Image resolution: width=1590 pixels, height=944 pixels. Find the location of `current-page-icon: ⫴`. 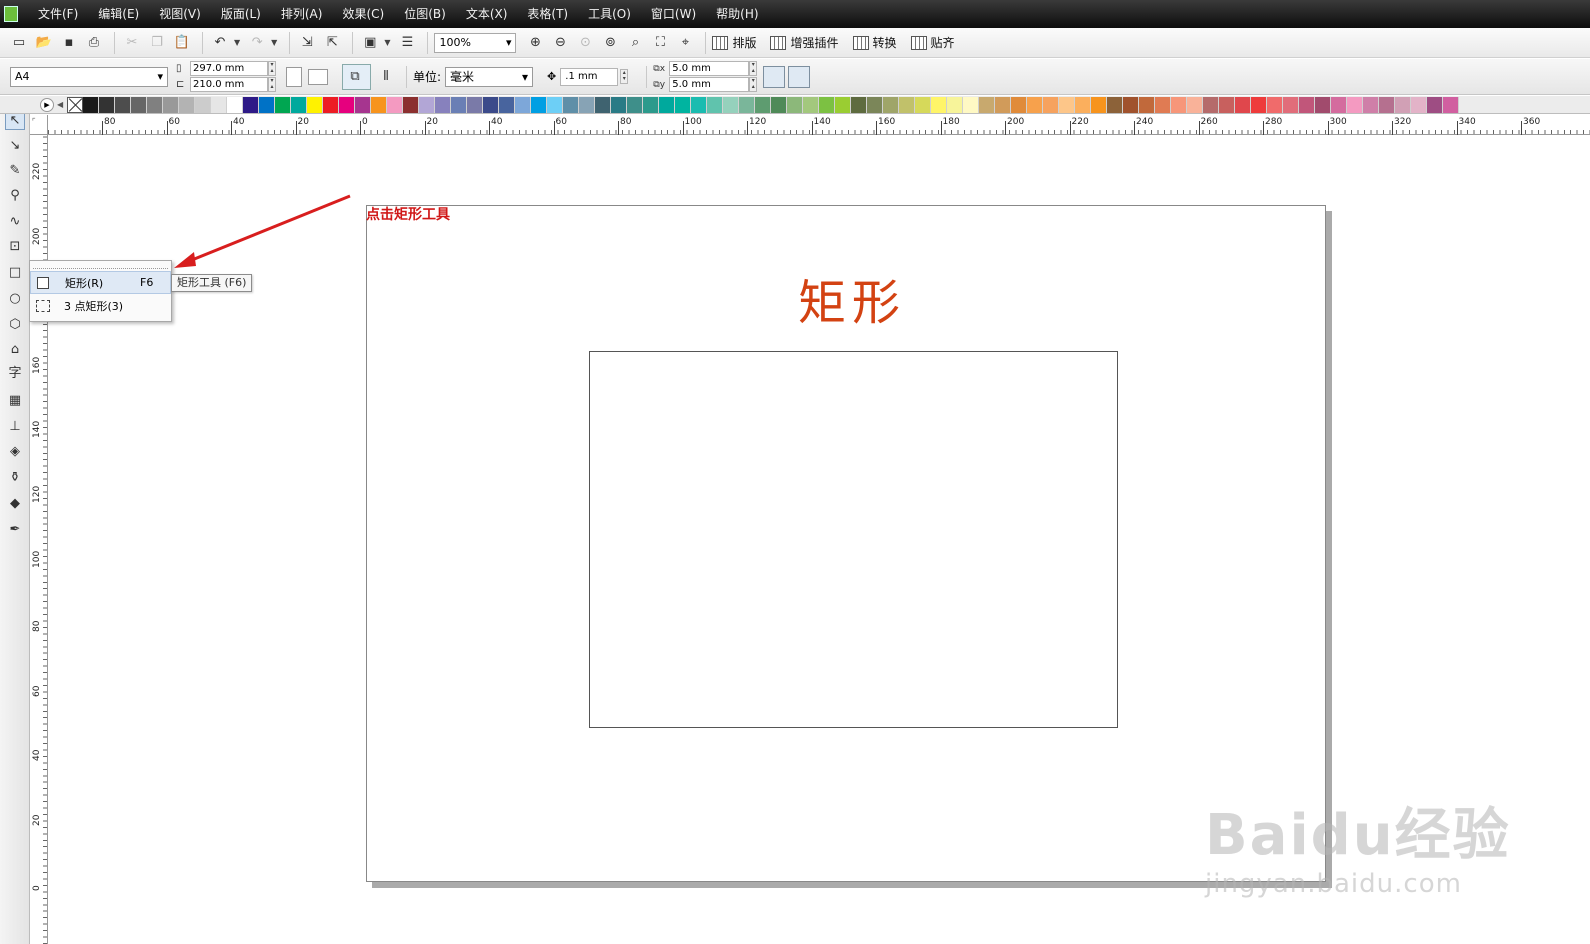

current-page-icon: ⫴ is located at coordinates (386, 77).